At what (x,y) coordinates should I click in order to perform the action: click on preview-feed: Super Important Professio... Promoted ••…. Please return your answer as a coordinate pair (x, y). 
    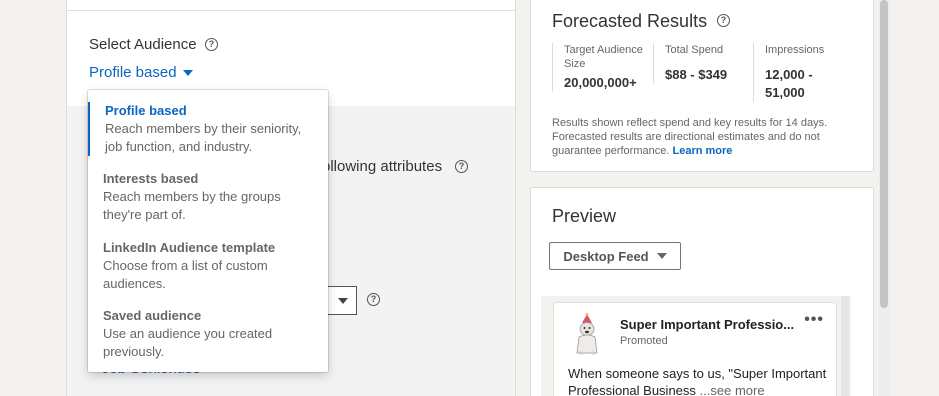
    Looking at the image, I should click on (696, 346).